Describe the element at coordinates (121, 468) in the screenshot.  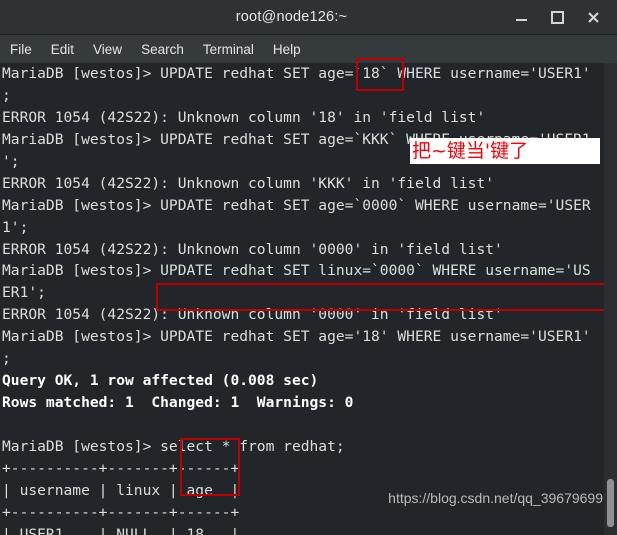
I see `terminal-line-18: +----------+-------+------+` at that location.